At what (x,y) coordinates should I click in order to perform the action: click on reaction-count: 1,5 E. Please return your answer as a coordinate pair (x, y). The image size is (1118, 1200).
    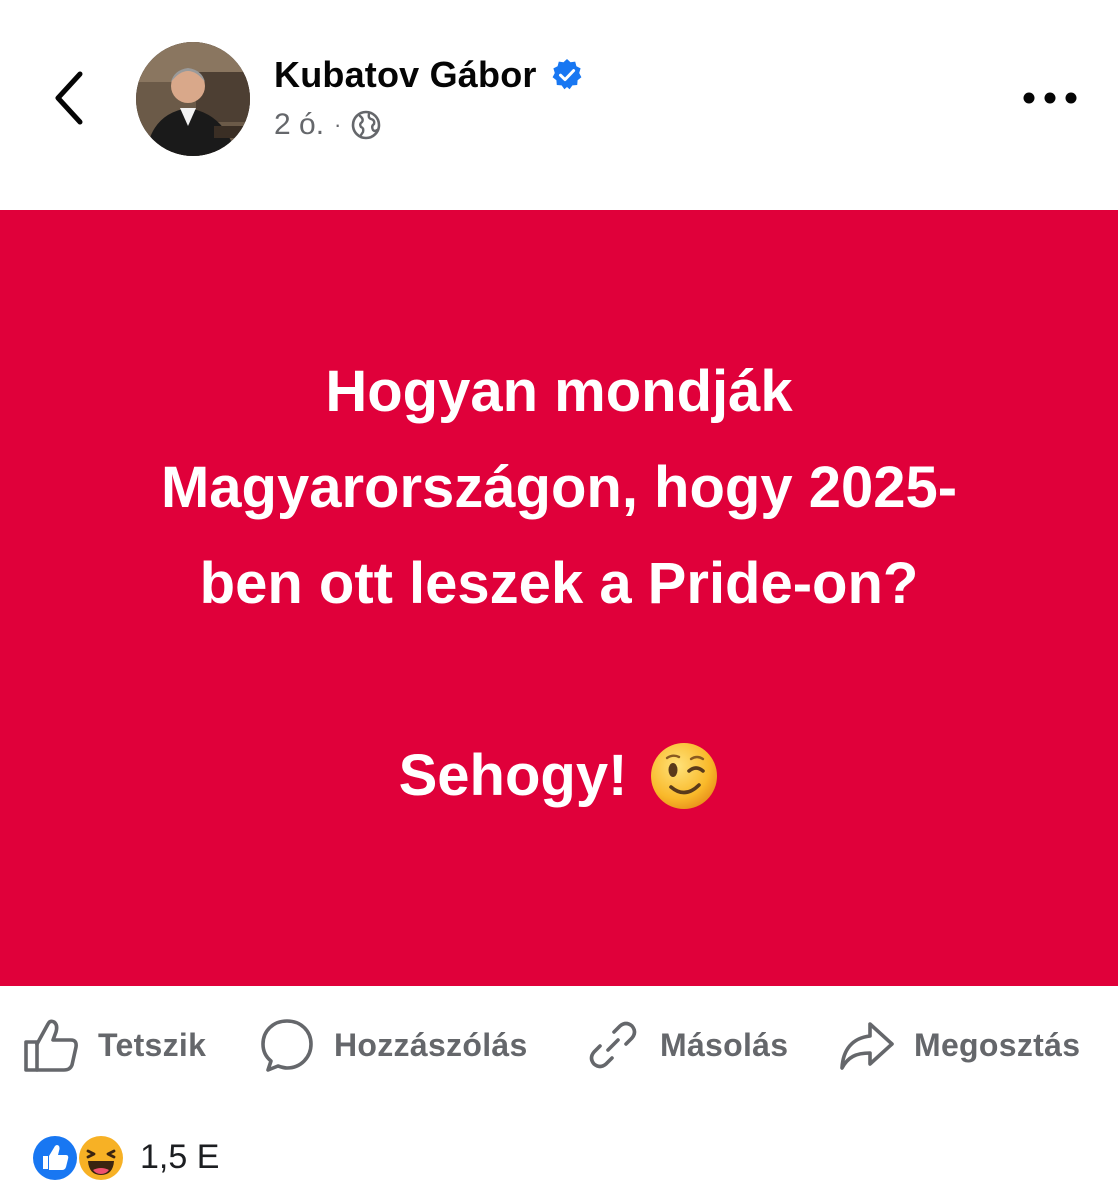
    Looking at the image, I should click on (180, 1156).